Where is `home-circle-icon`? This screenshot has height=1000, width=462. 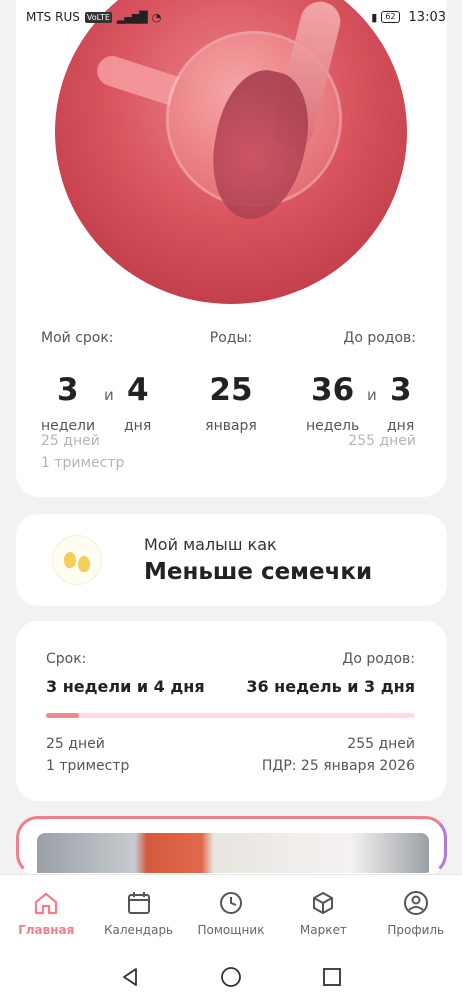
home-circle-icon is located at coordinates (231, 977).